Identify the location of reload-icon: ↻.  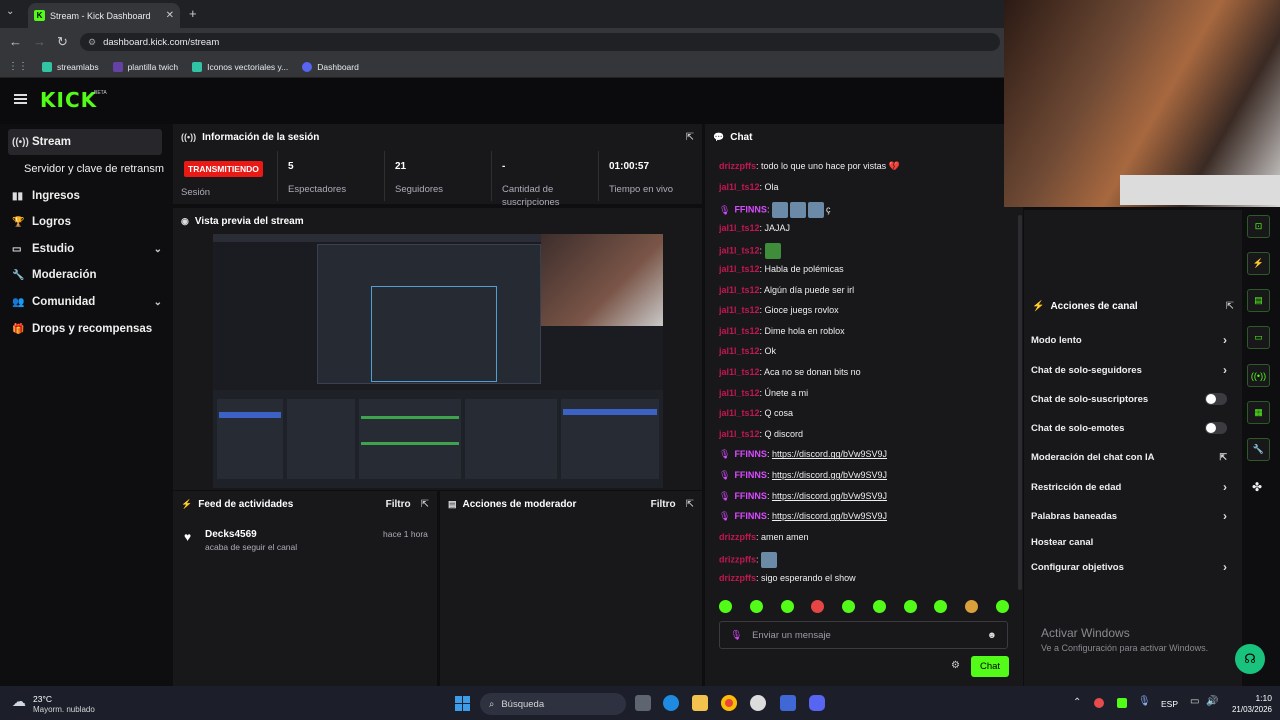
(62, 42).